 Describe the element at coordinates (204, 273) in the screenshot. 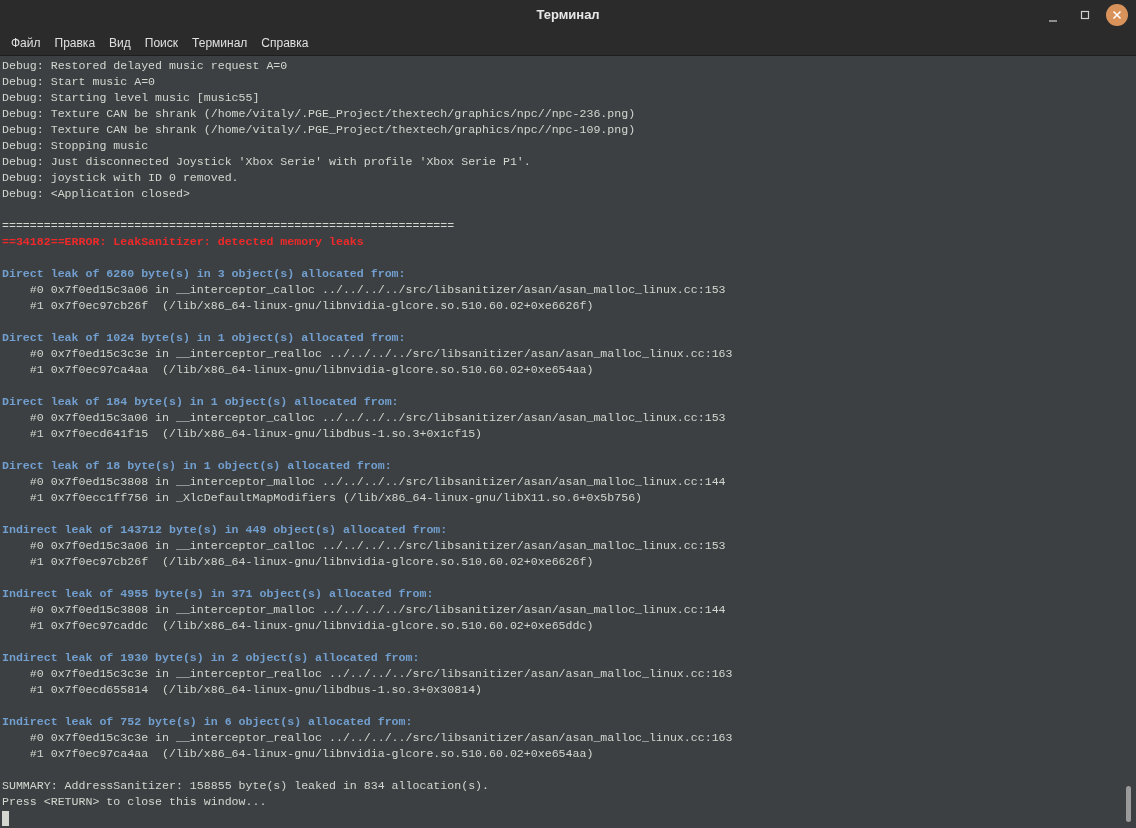

I see `leak-heading: Direct leak of 6280 byte(s) in 3 object(s) allocated from:` at that location.